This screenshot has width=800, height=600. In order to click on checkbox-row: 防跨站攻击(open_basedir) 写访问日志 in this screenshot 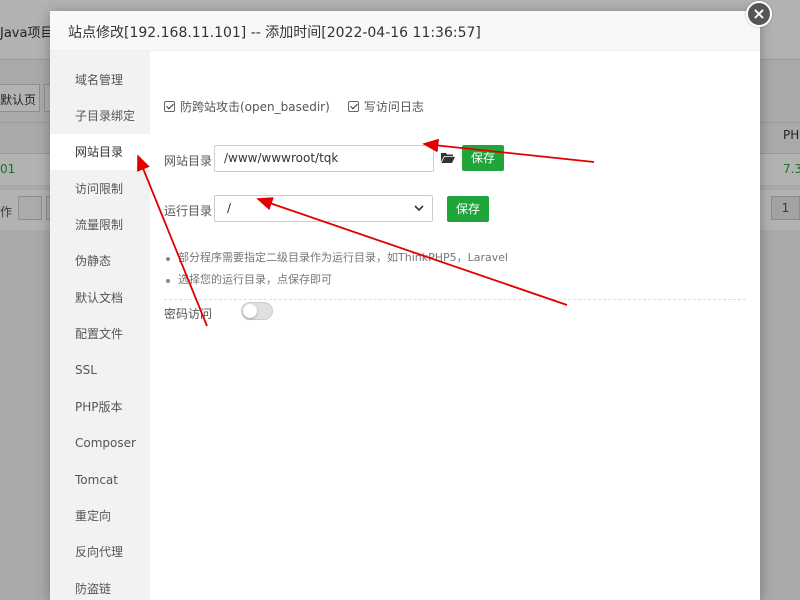, I will do `click(303, 106)`.